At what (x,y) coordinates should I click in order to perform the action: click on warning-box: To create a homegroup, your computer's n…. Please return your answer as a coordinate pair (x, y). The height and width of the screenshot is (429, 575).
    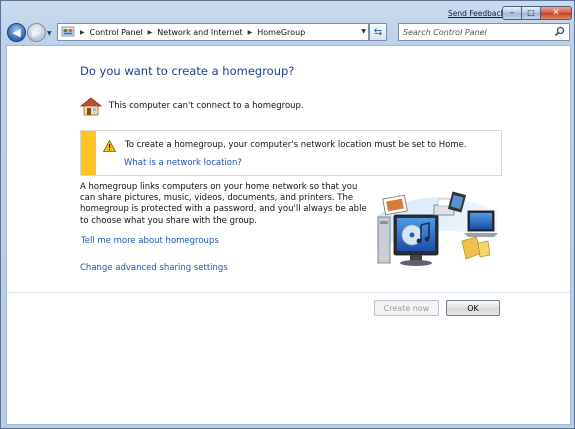
    Looking at the image, I should click on (291, 153).